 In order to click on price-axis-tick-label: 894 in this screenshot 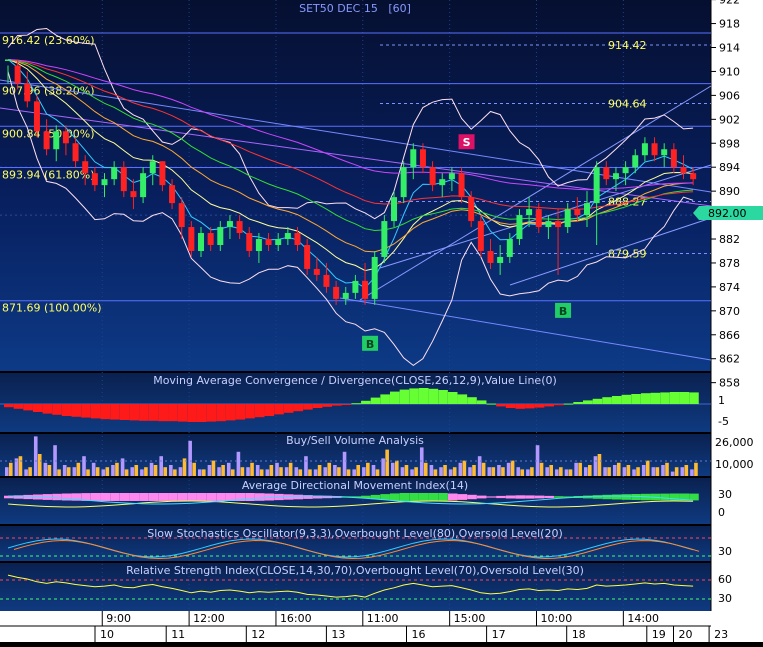, I will do `click(729, 167)`.